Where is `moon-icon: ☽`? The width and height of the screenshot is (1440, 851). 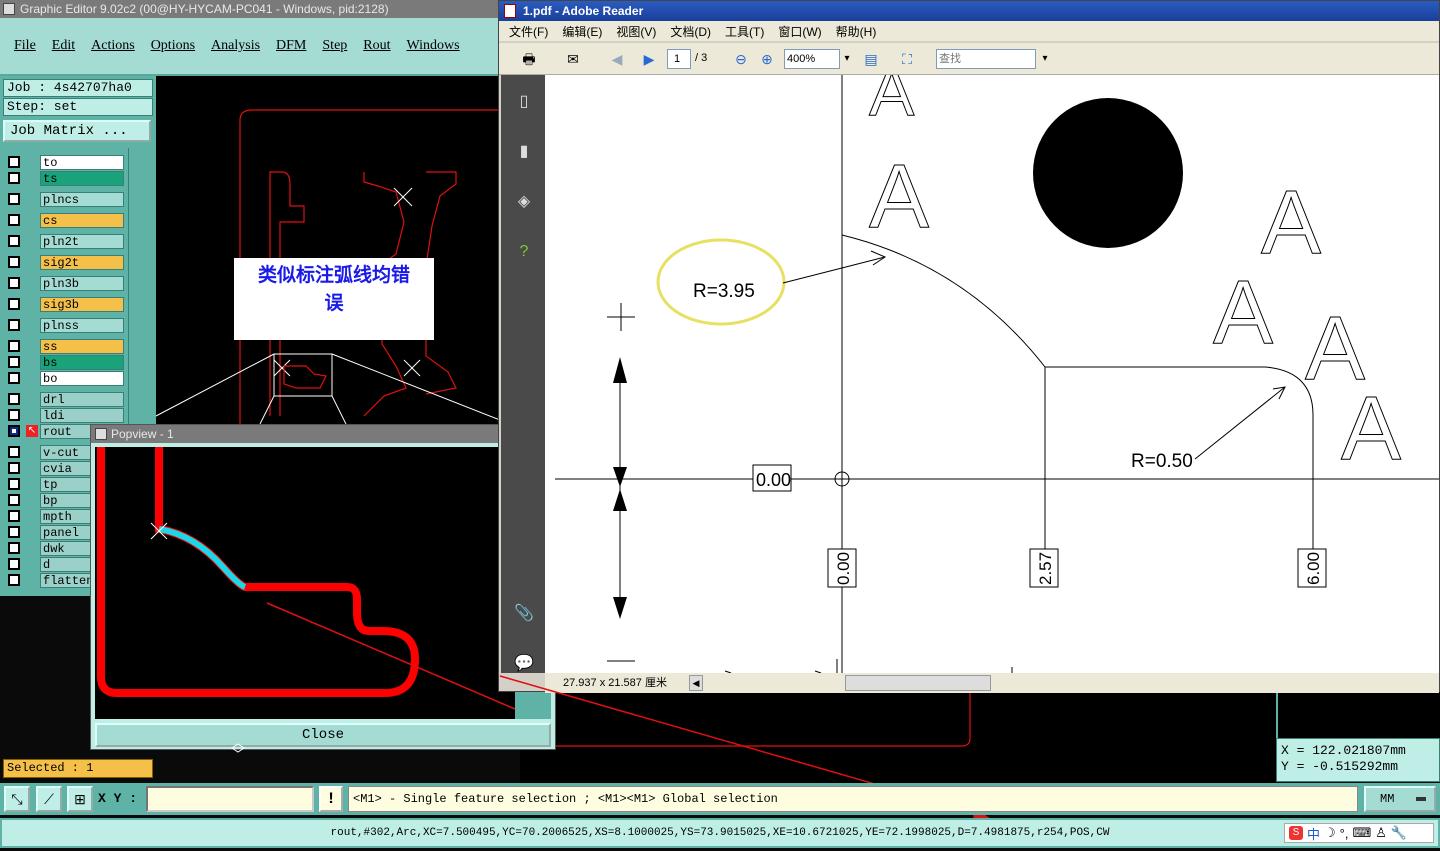 moon-icon: ☽ is located at coordinates (1330, 833).